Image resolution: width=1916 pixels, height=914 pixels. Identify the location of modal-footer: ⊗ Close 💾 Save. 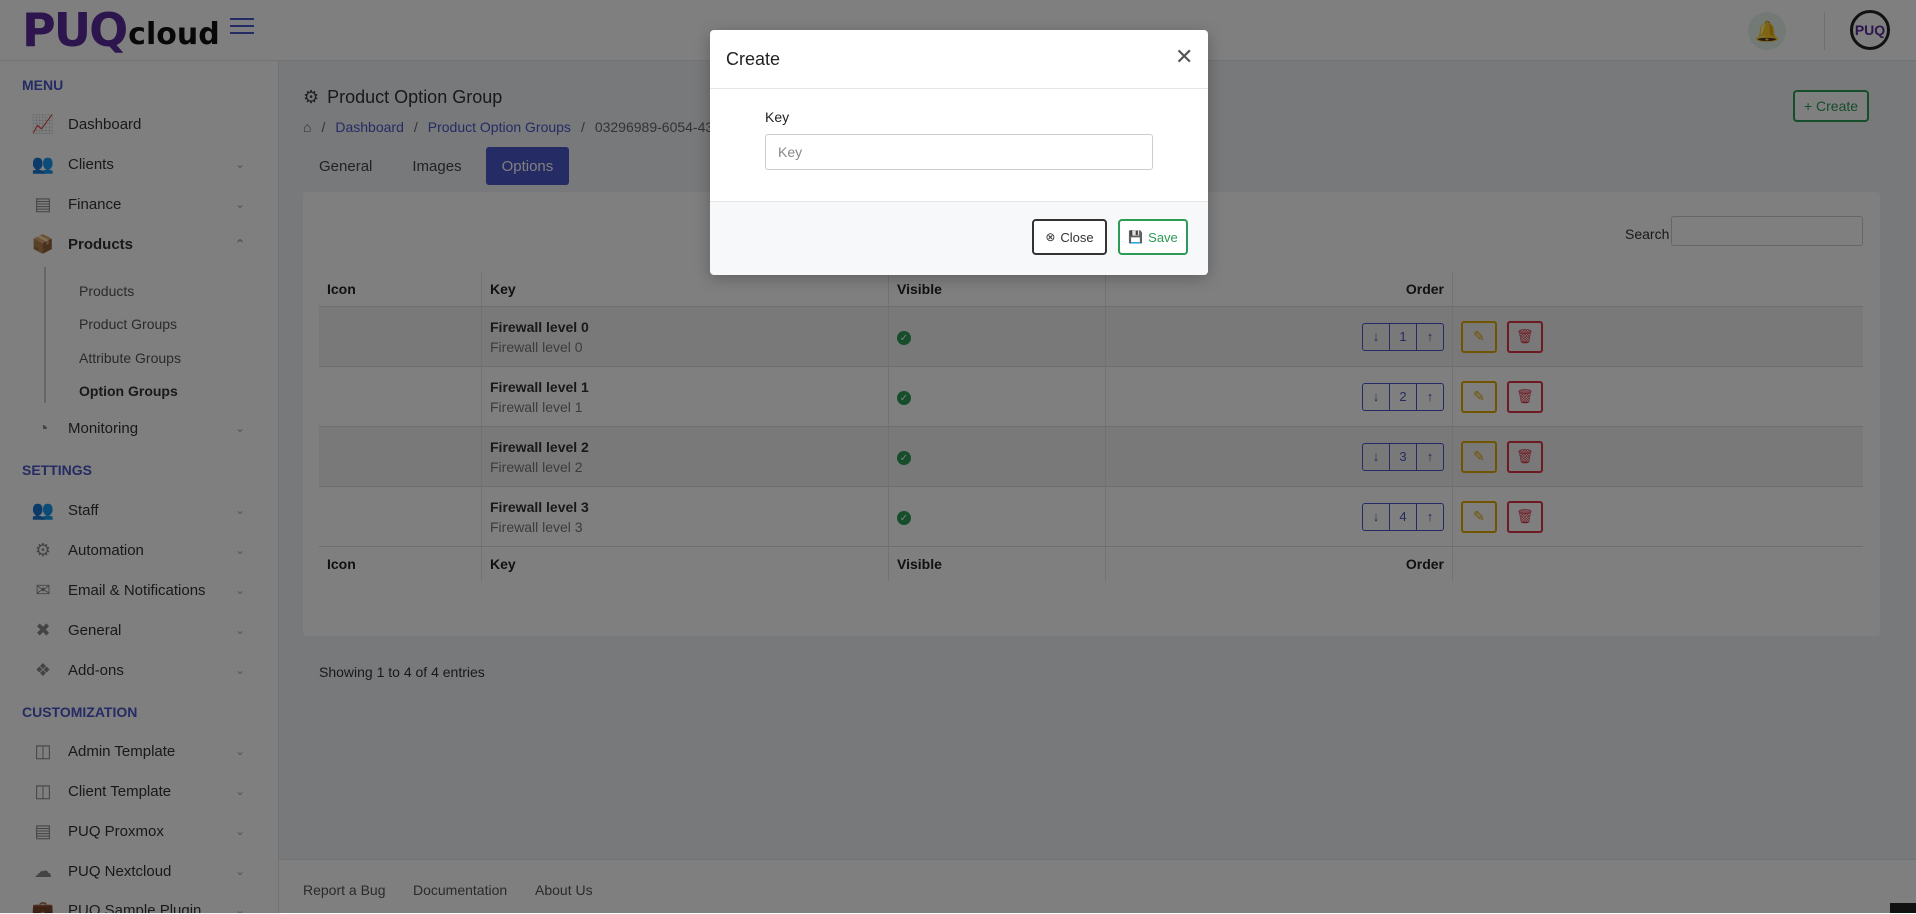
(959, 238).